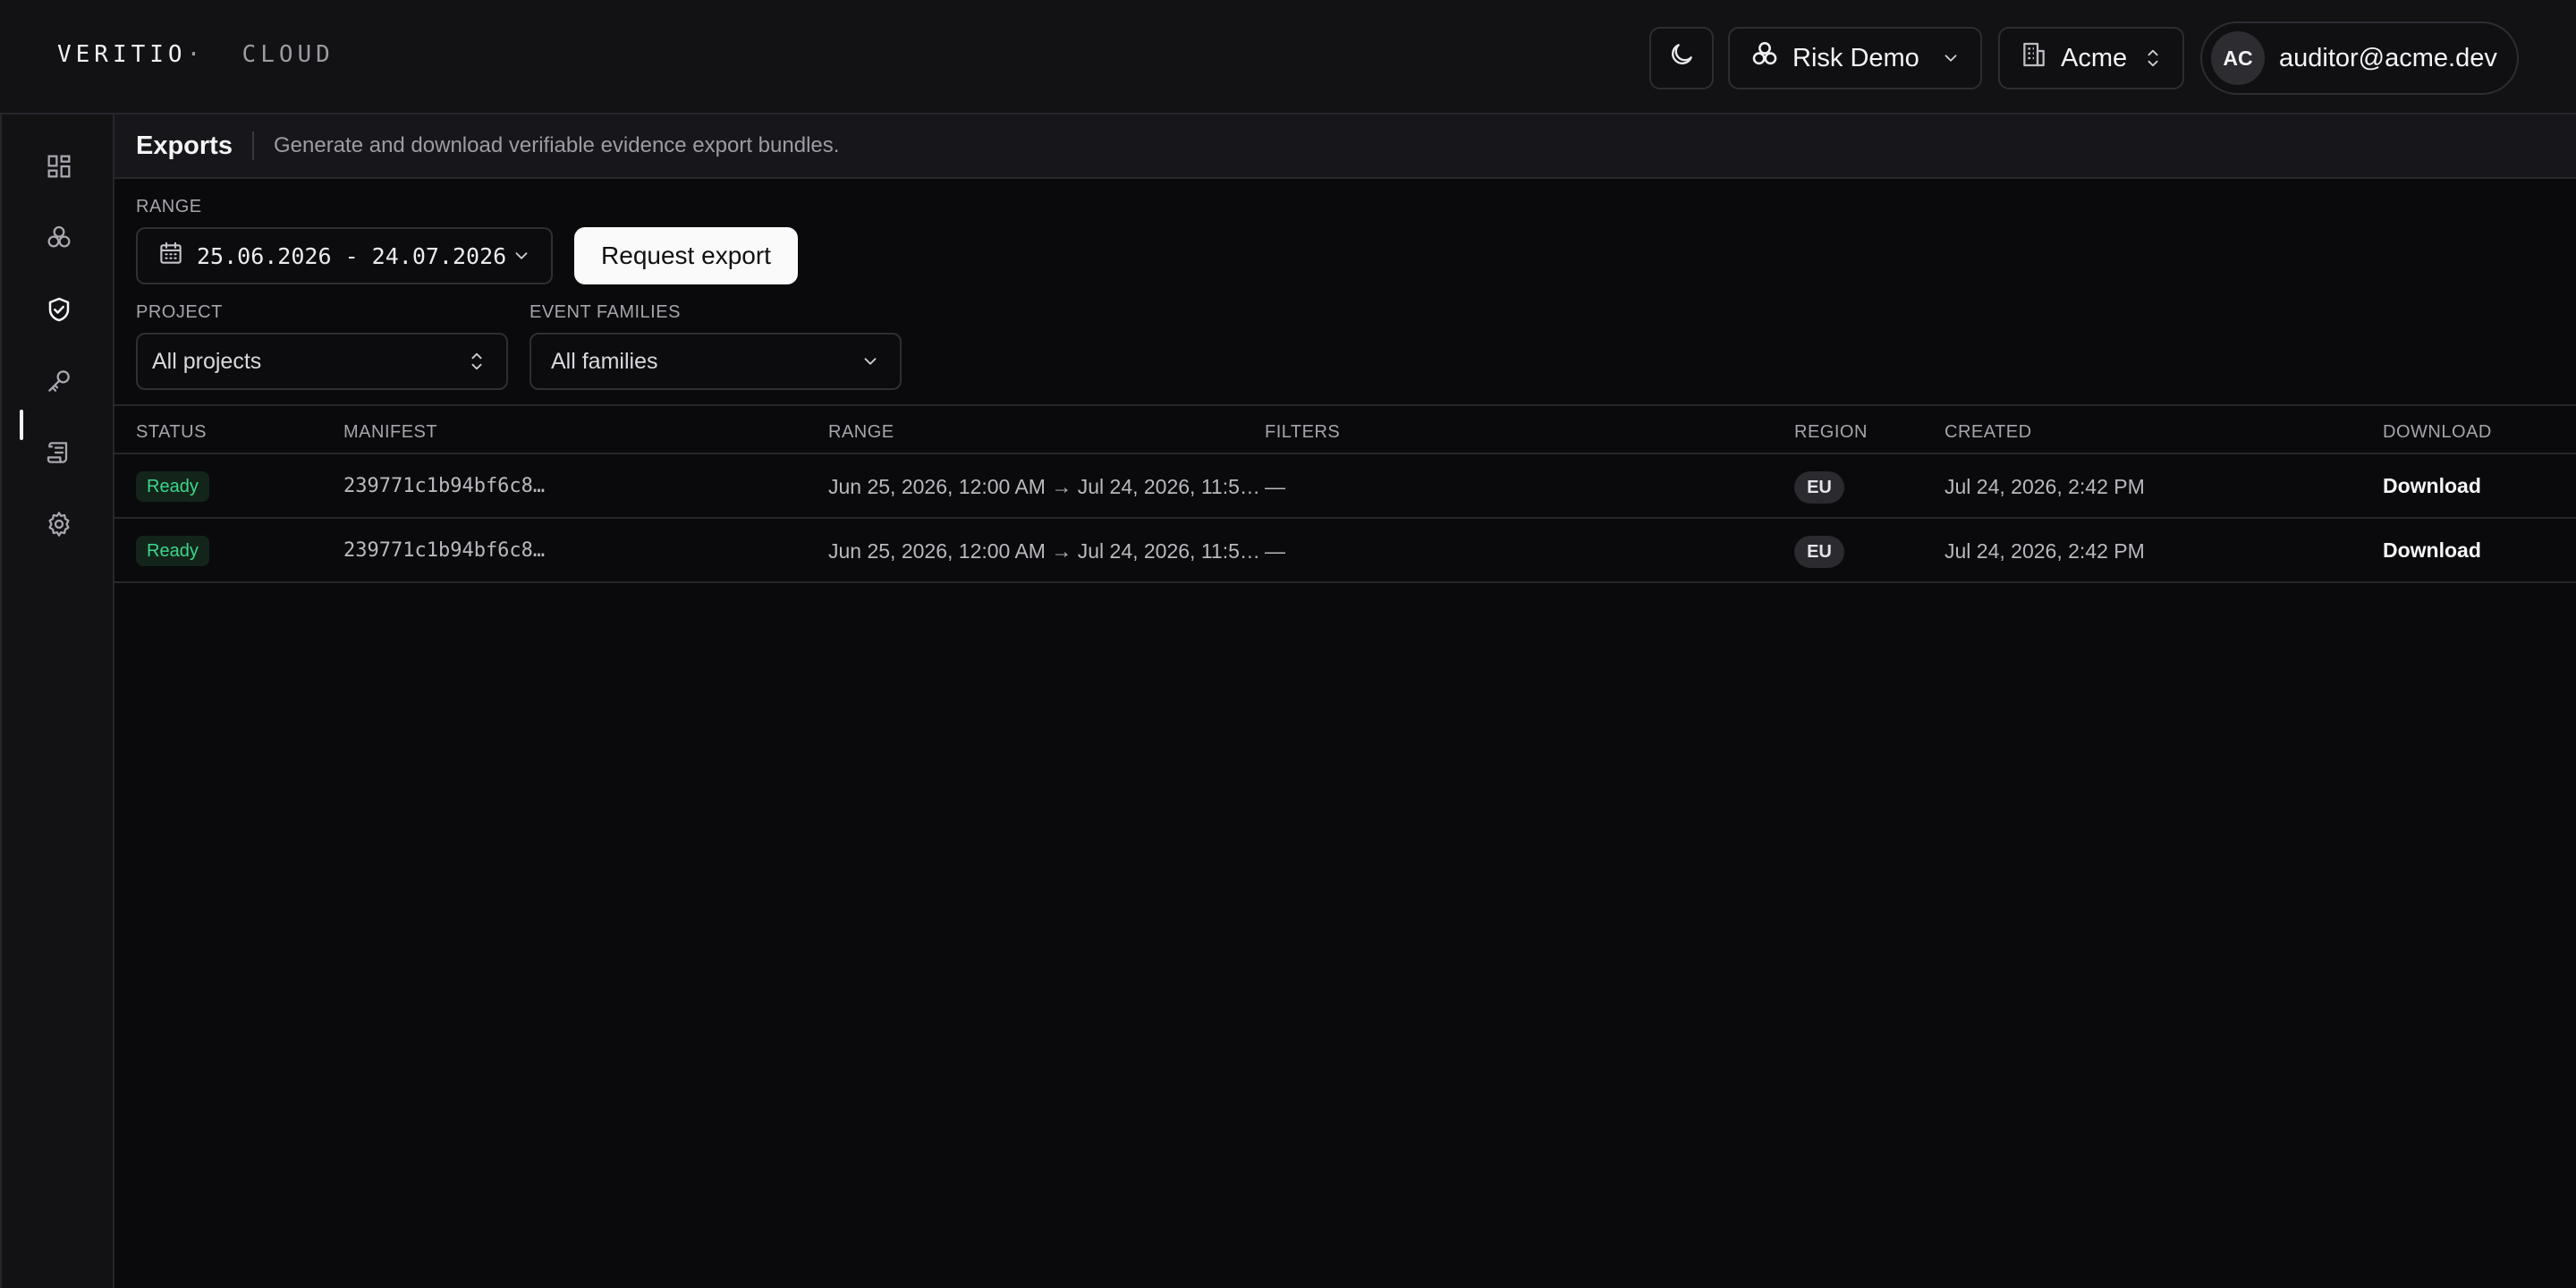 This screenshot has height=1288, width=2576. Describe the element at coordinates (252, 145) in the screenshot. I see `header-divider` at that location.